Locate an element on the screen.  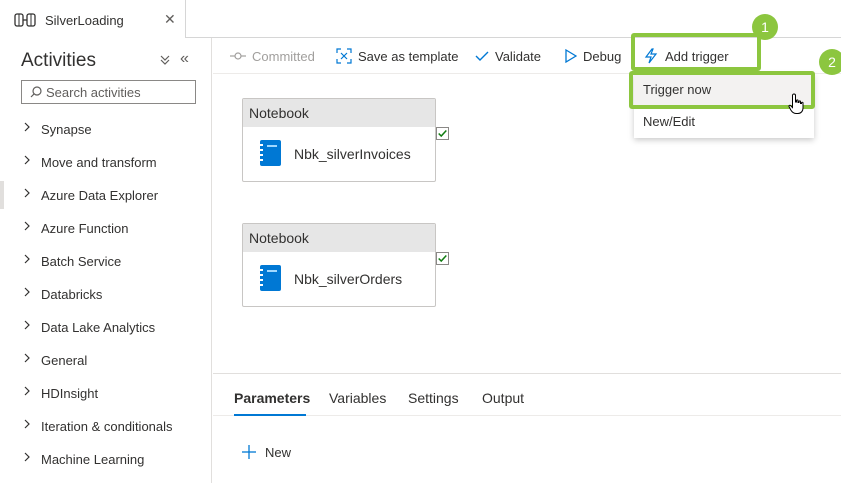
save-as-template-label: Save as template is located at coordinates (408, 56).